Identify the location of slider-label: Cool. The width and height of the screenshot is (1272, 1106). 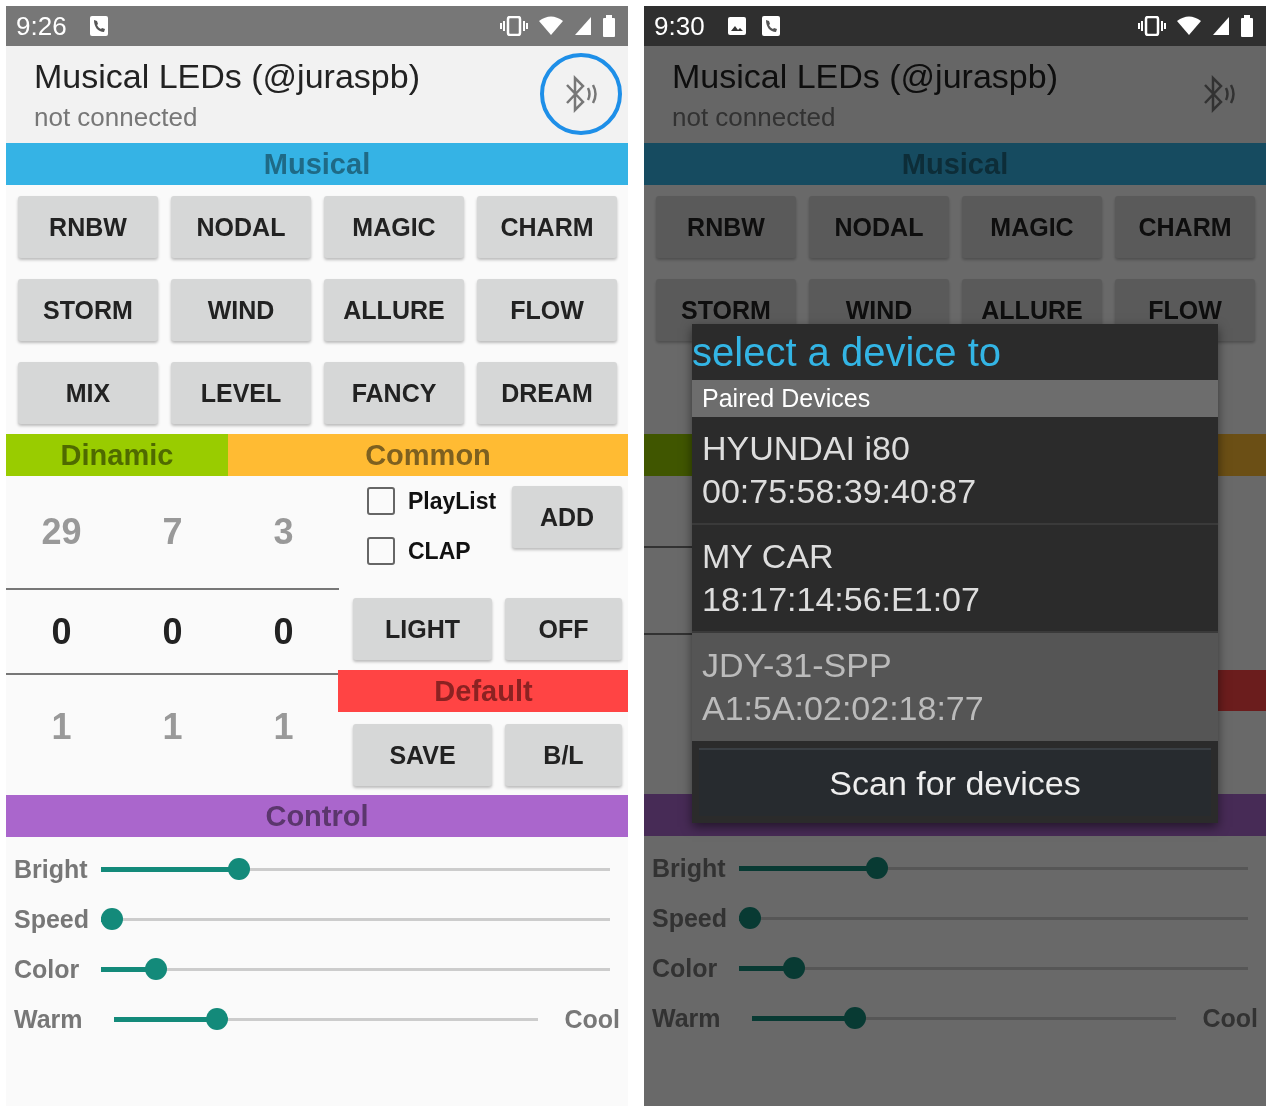
(592, 1019).